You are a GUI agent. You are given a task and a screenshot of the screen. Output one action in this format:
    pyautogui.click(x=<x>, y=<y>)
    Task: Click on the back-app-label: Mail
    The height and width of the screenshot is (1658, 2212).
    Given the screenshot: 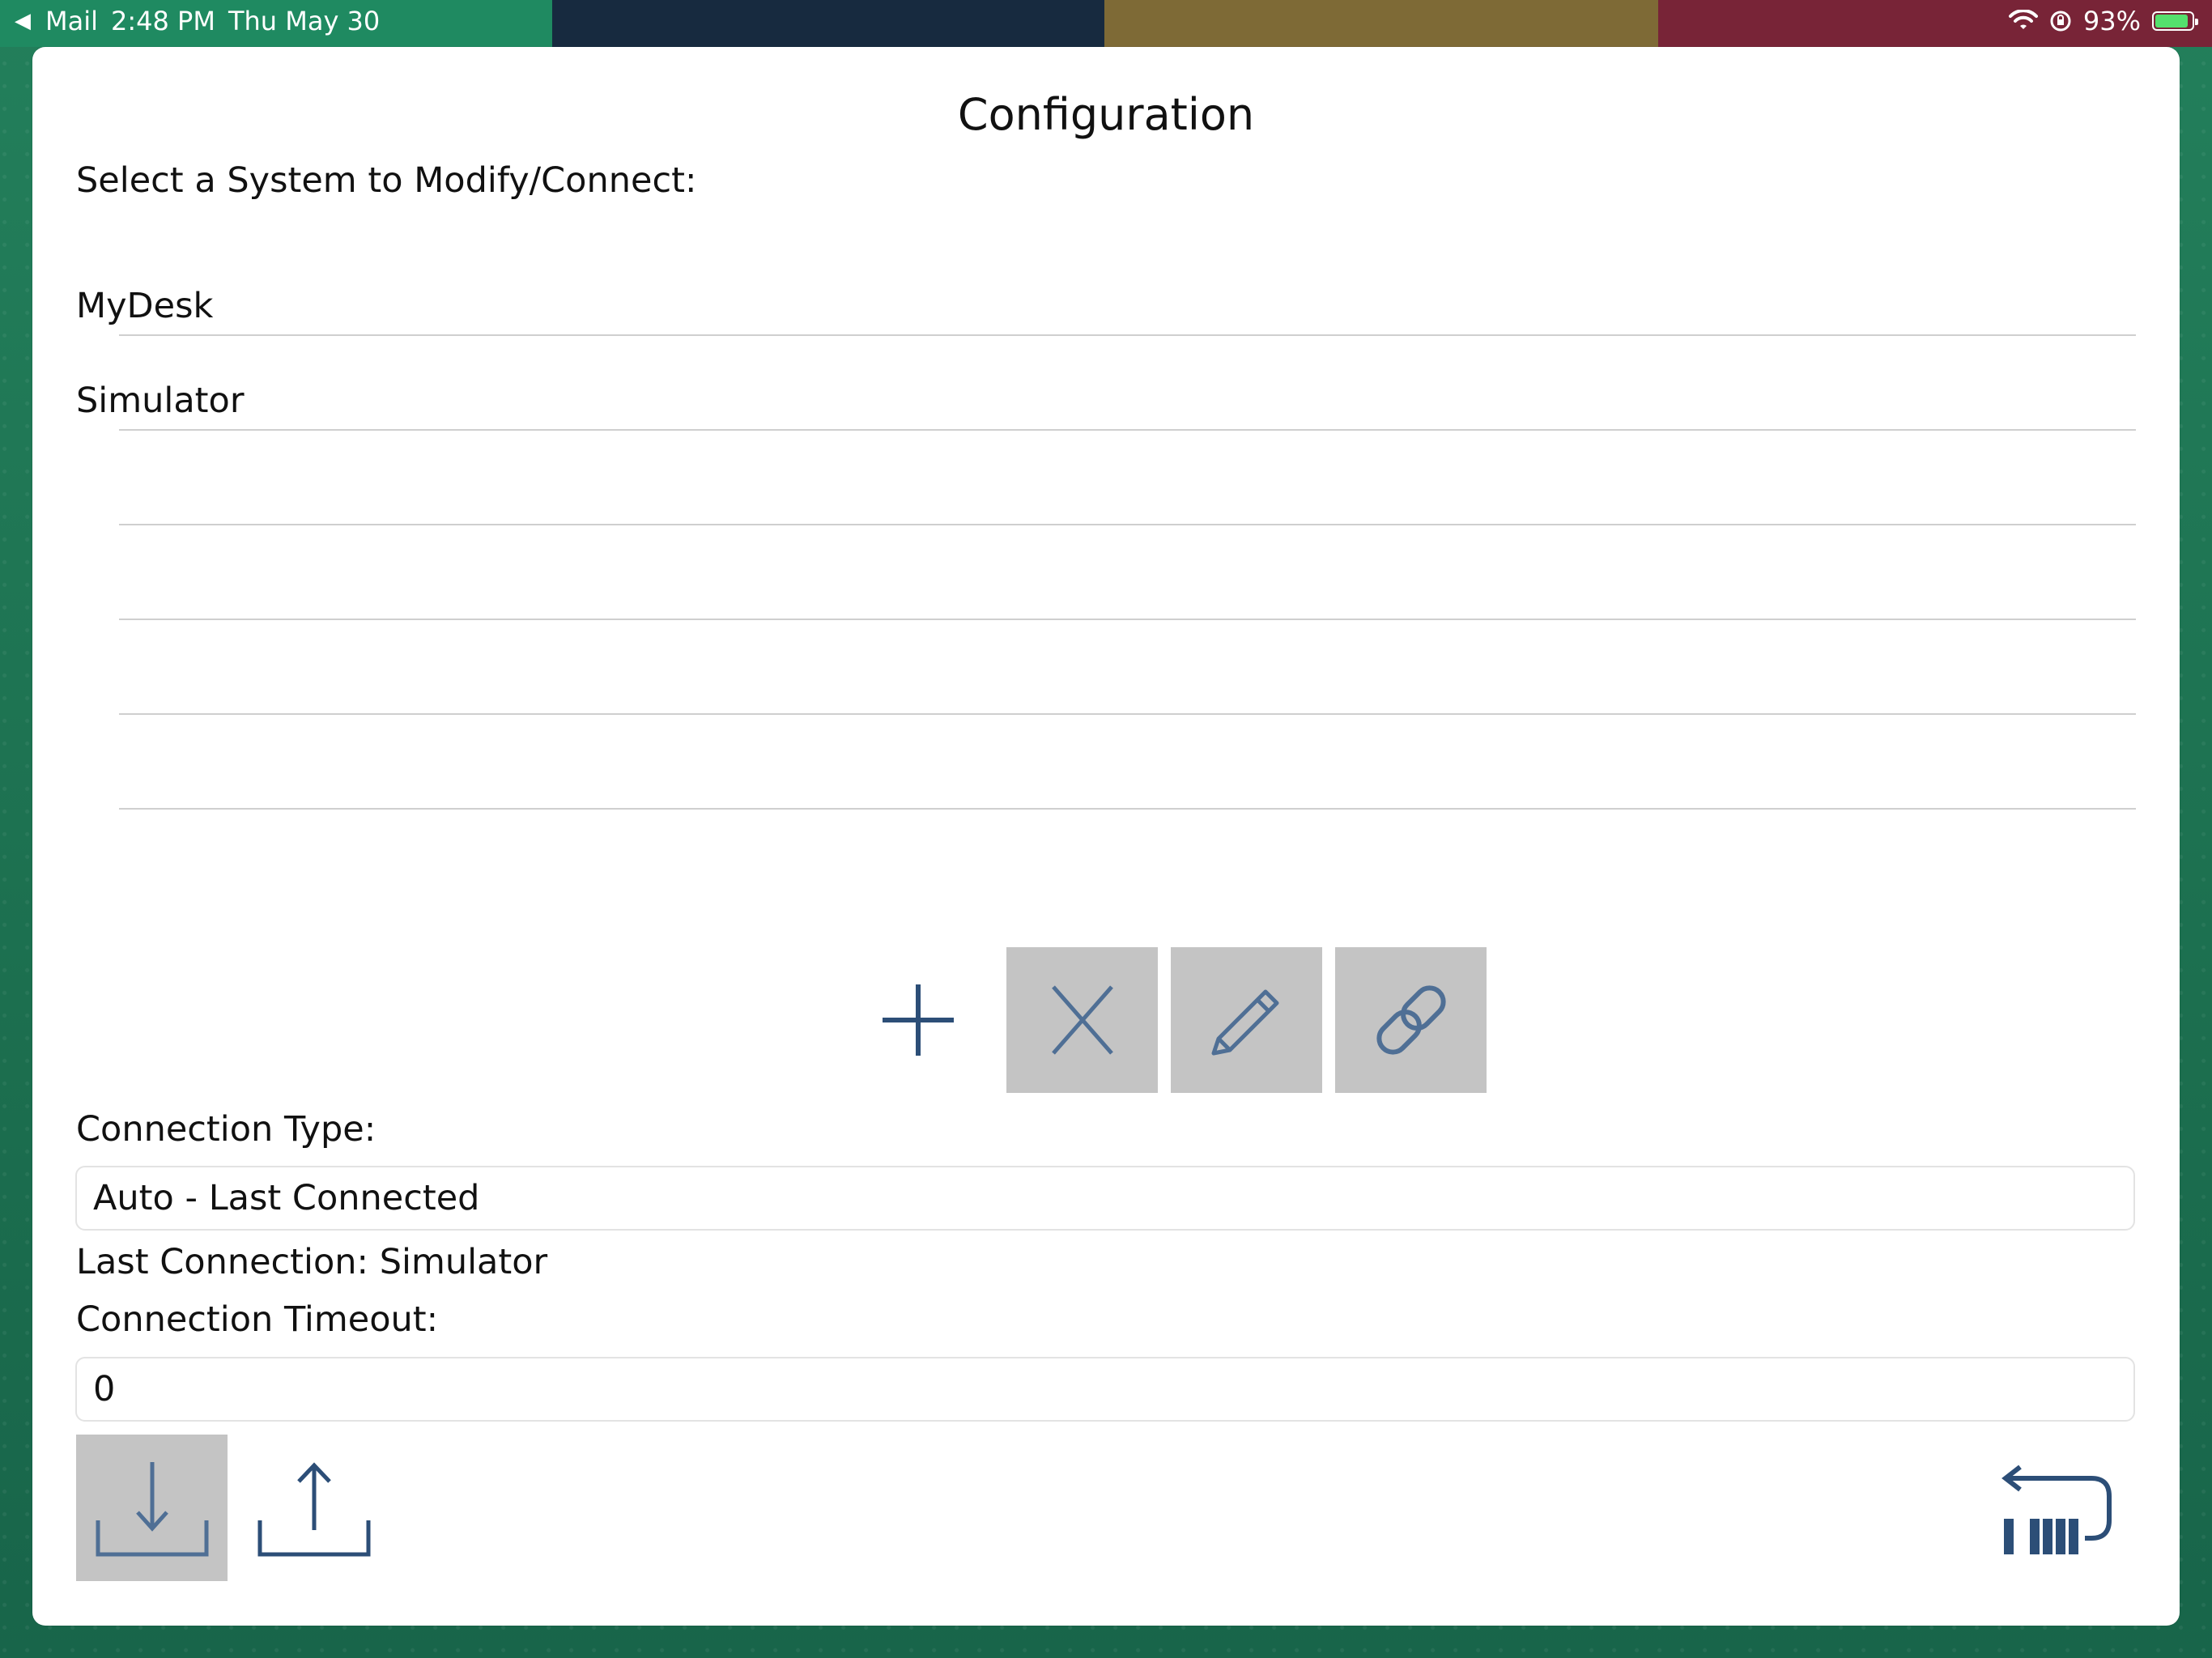 What is the action you would take?
    pyautogui.click(x=72, y=21)
    